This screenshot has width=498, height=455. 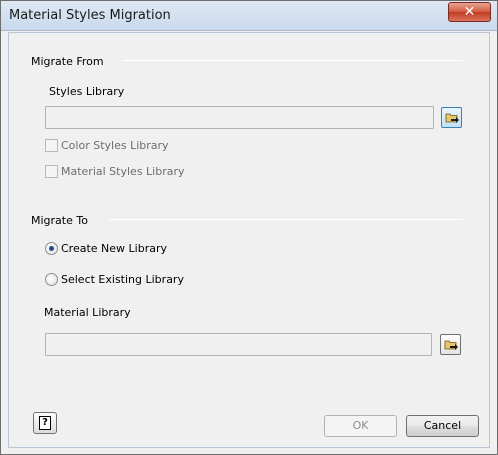 What do you see at coordinates (123, 171) in the screenshot?
I see `material-styles-library-label: Material Styles Library` at bounding box center [123, 171].